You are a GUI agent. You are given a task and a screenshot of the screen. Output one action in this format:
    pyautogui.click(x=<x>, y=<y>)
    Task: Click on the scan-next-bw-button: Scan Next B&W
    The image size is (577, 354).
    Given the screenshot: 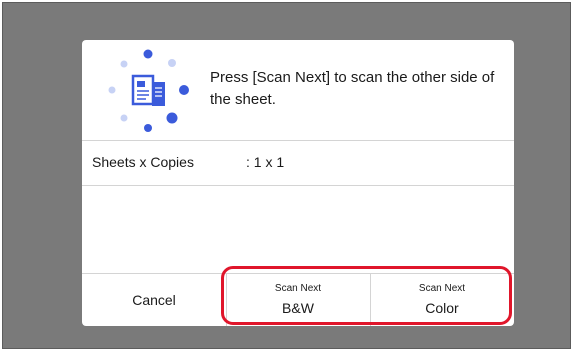 What is the action you would take?
    pyautogui.click(x=298, y=300)
    